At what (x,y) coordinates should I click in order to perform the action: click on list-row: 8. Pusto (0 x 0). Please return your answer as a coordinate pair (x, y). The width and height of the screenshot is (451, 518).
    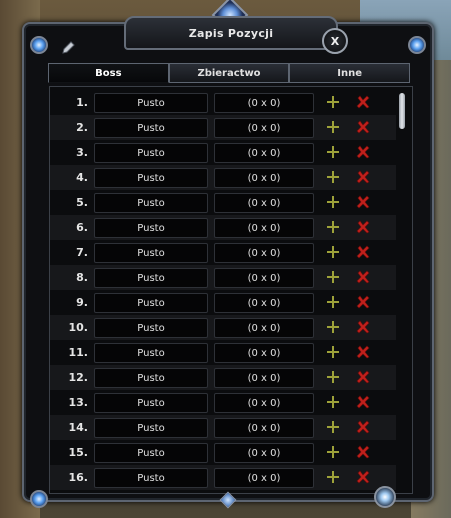
    Looking at the image, I should click on (223, 277).